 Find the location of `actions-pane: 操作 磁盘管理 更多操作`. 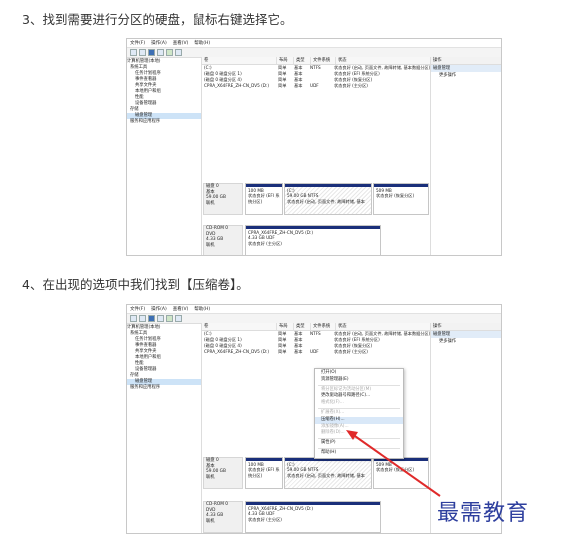

actions-pane: 操作 磁盘管理 更多操作 is located at coordinates (465, 156).